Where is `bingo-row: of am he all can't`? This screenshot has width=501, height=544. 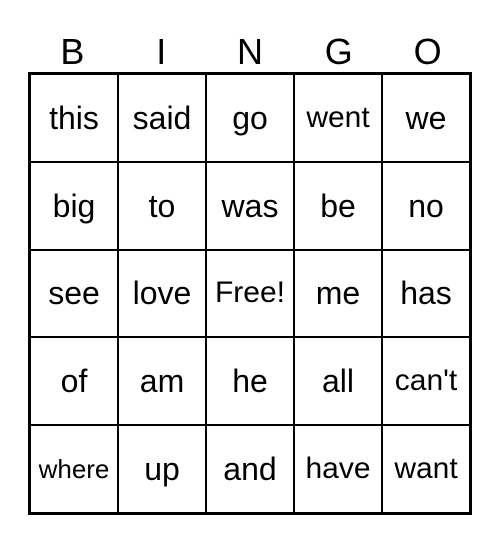 bingo-row: of am he all can't is located at coordinates (250, 382).